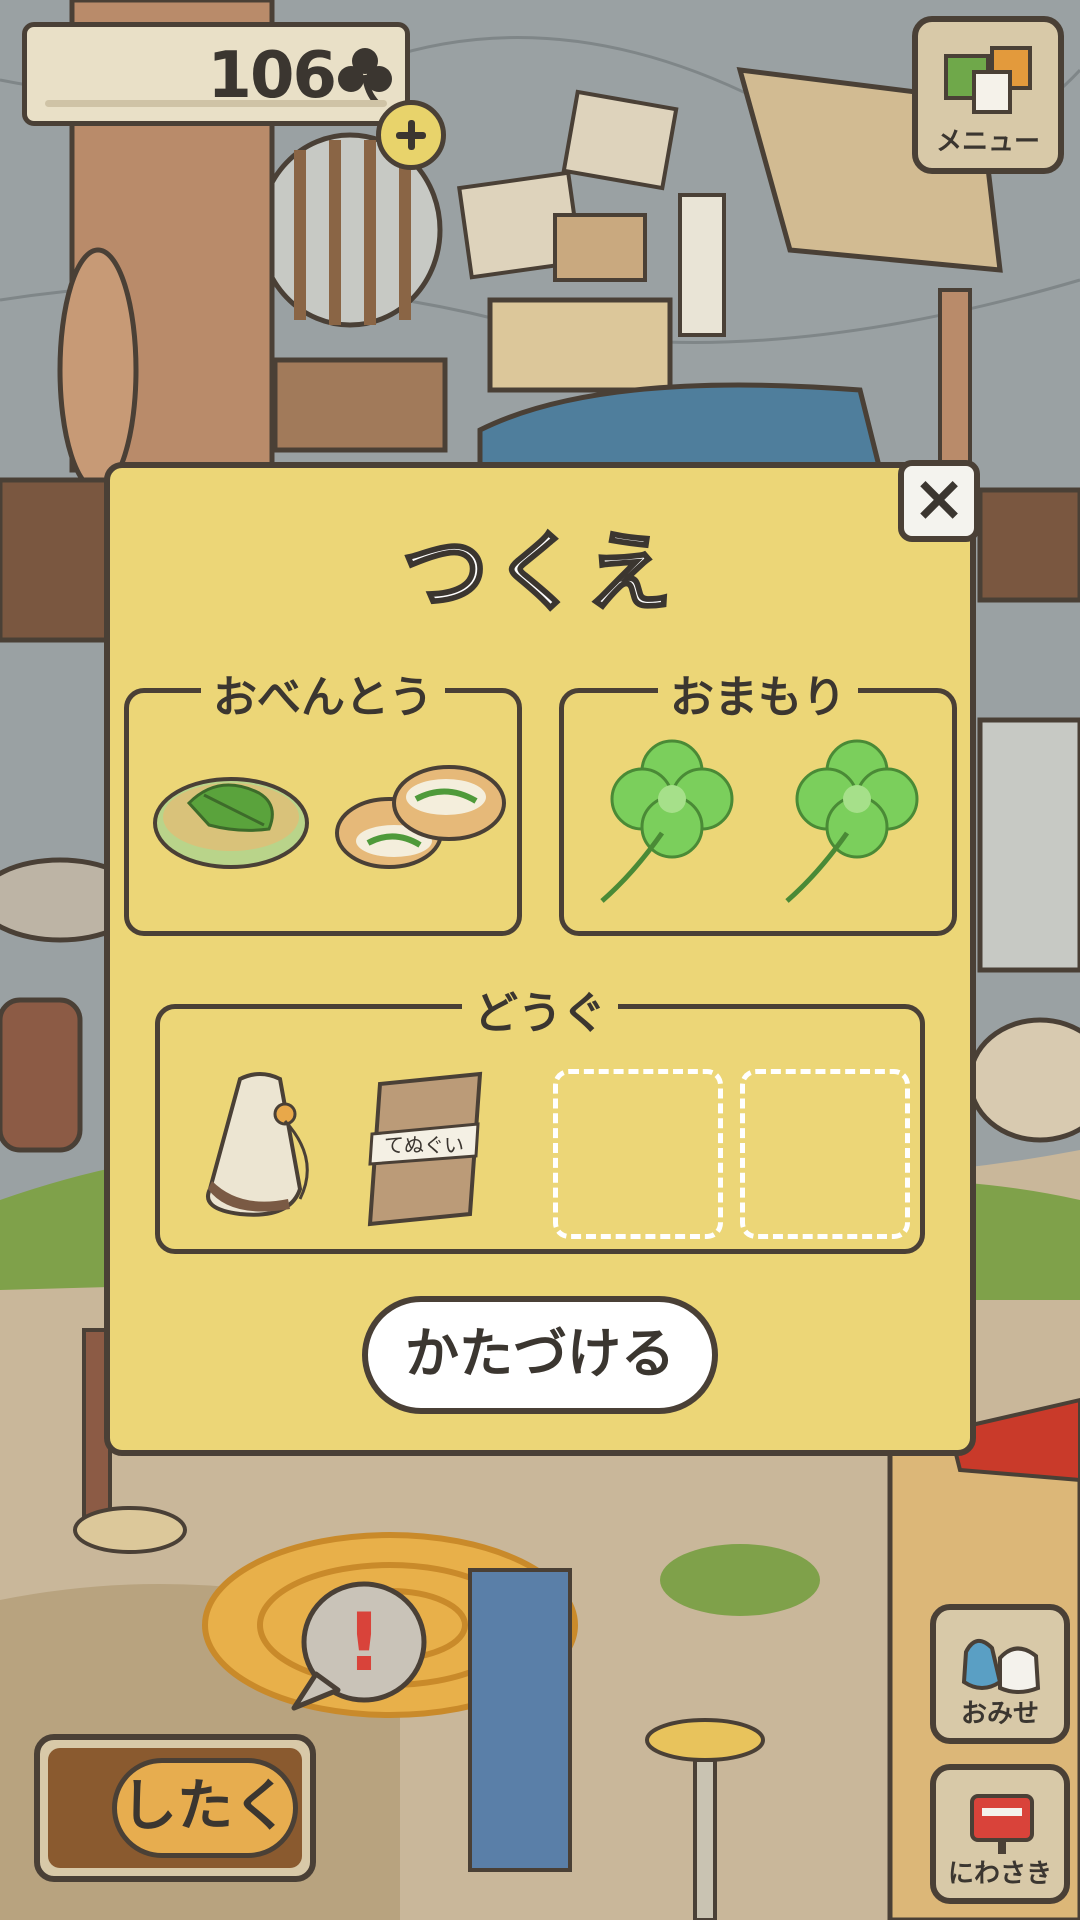  I want to click on alert-bubble-icon: !, so click(357, 1648).